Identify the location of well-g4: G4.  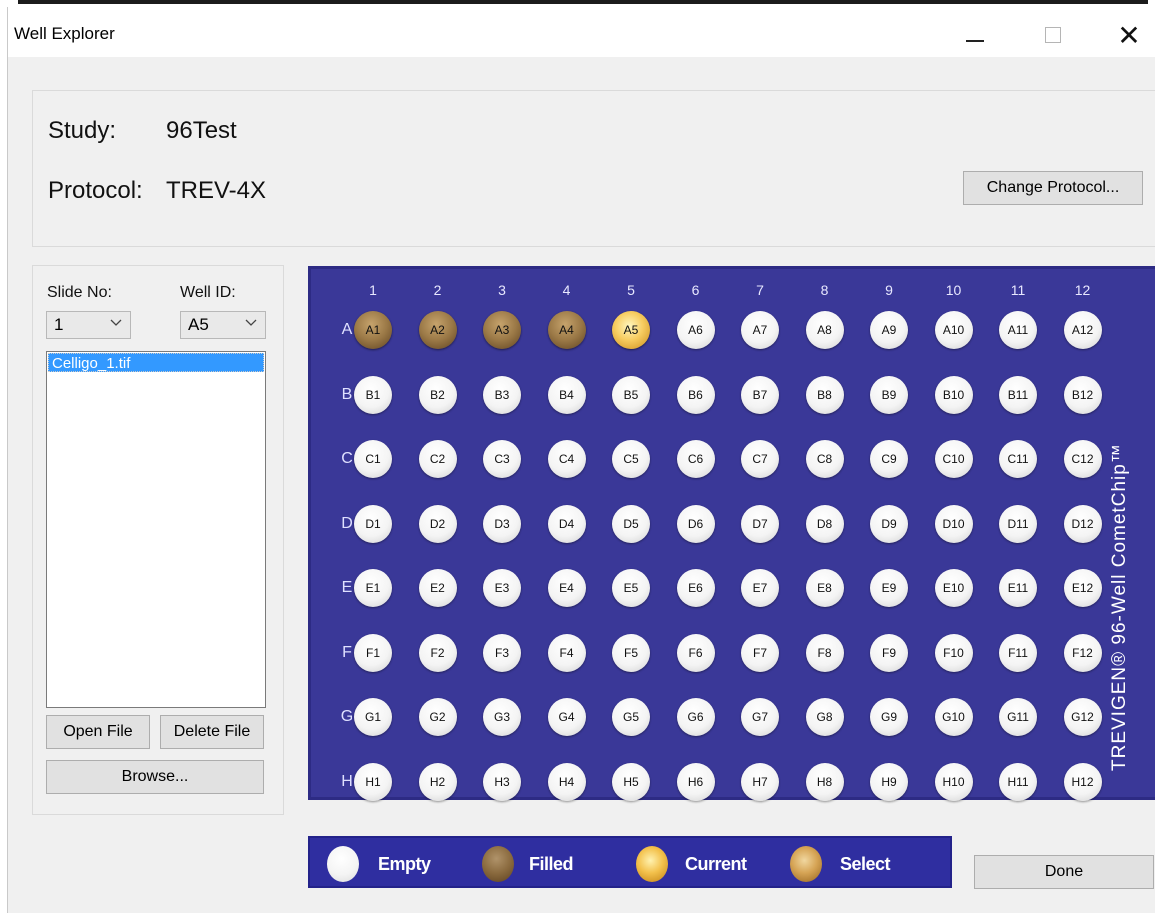
(566, 717).